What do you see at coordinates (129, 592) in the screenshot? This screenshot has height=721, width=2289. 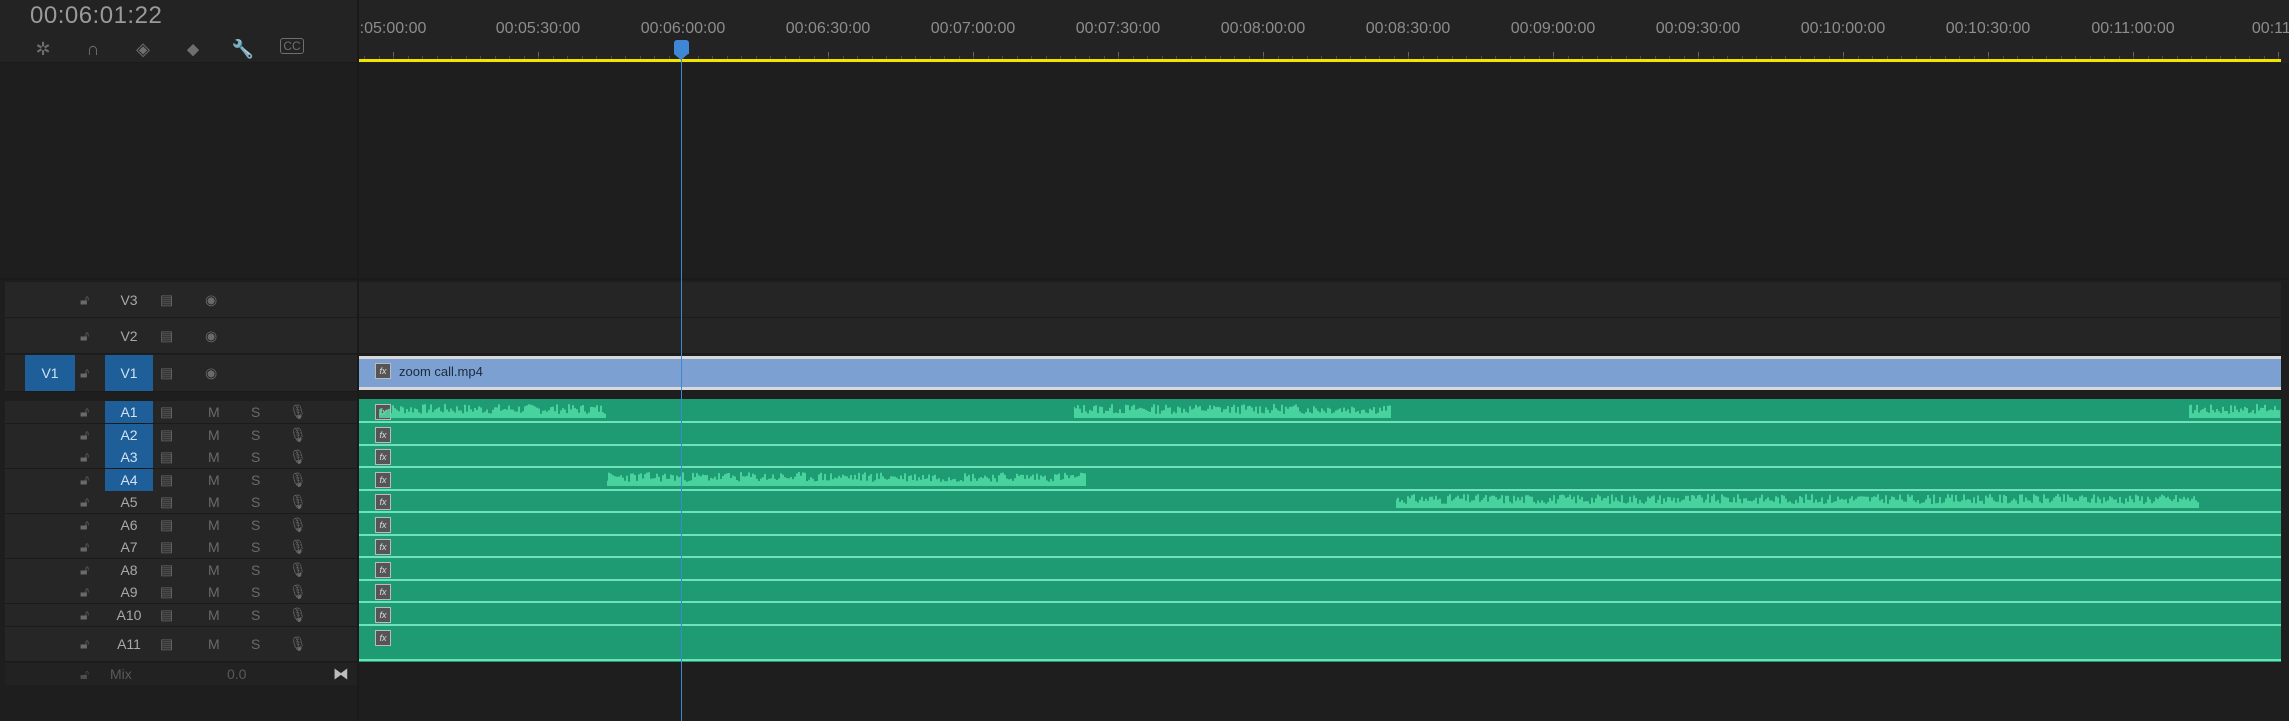 I see `track-label-a9: A9` at bounding box center [129, 592].